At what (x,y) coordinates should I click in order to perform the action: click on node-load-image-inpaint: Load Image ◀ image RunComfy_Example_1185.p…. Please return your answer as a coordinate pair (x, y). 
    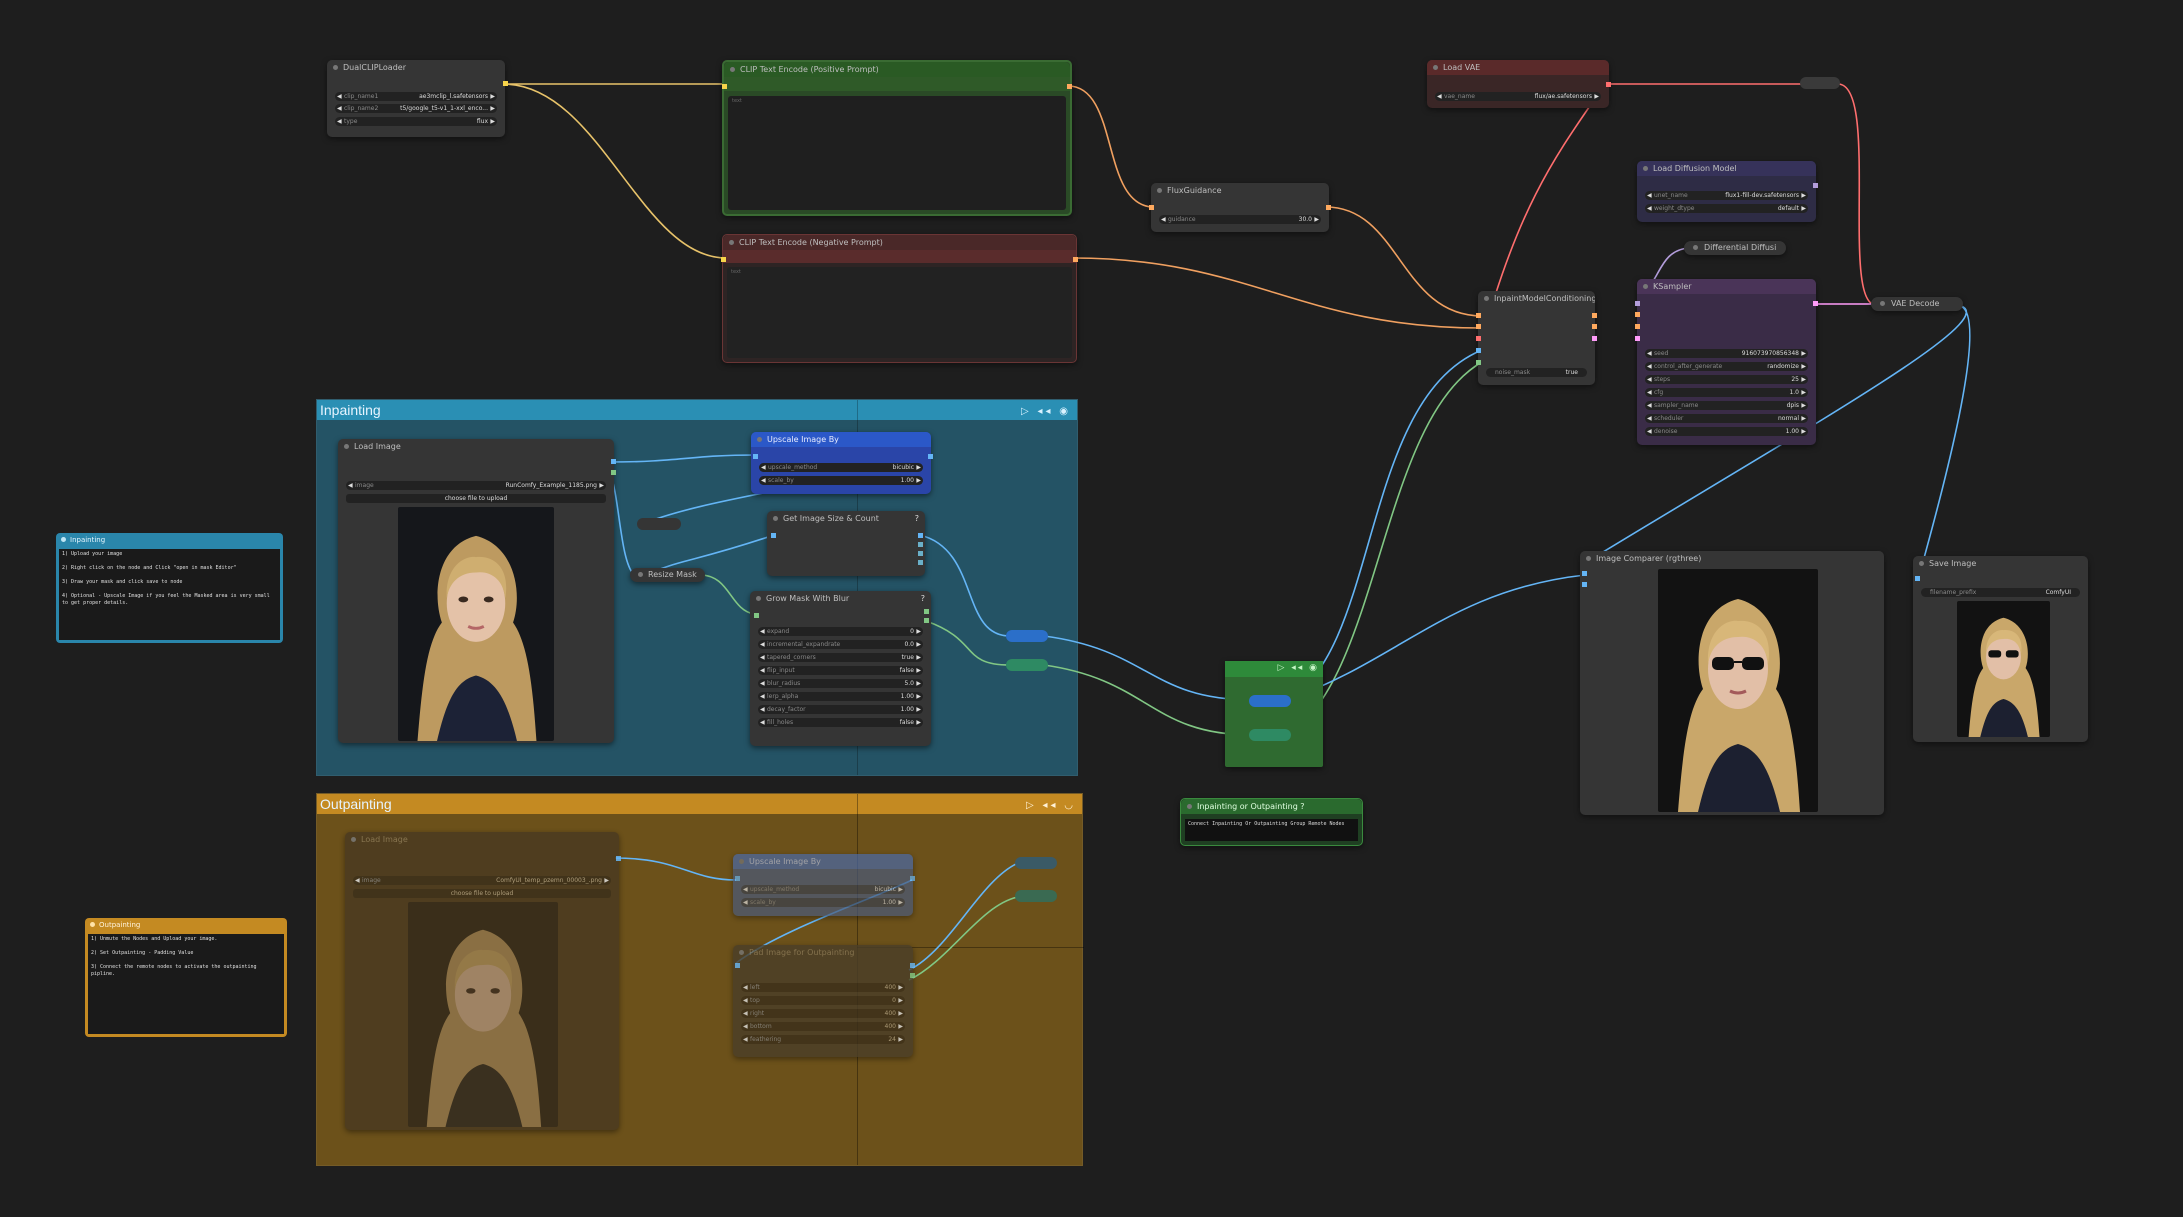
    Looking at the image, I should click on (477, 591).